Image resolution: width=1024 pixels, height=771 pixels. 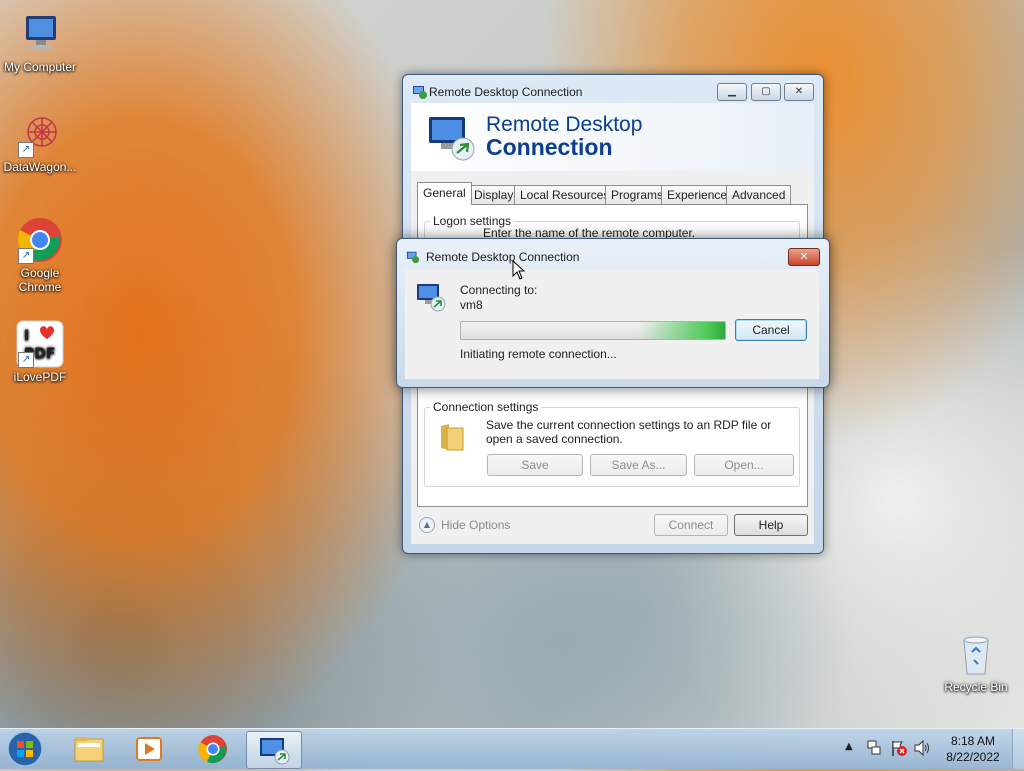 What do you see at coordinates (976, 654) in the screenshot?
I see `recycle-bin-icon` at bounding box center [976, 654].